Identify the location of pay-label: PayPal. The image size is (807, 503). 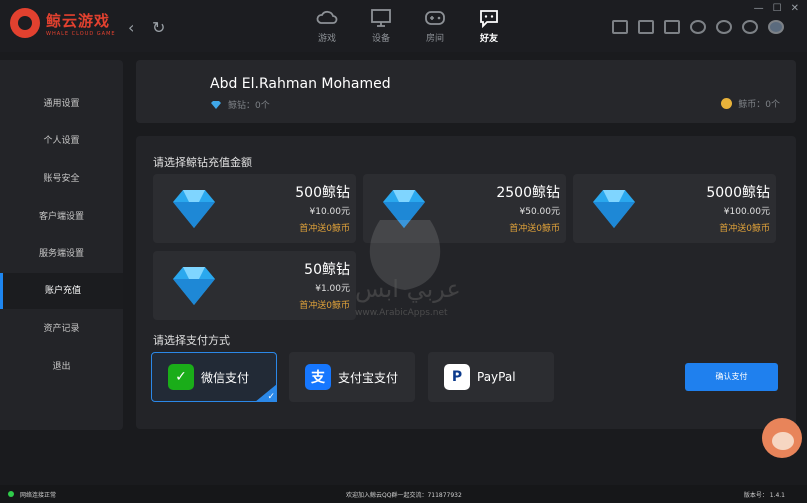
(496, 377).